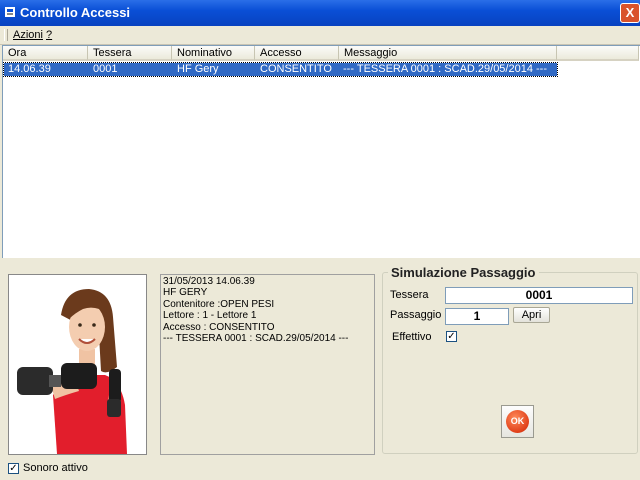 The height and width of the screenshot is (480, 640). Describe the element at coordinates (477, 316) in the screenshot. I see `passaggio-field: 1` at that location.